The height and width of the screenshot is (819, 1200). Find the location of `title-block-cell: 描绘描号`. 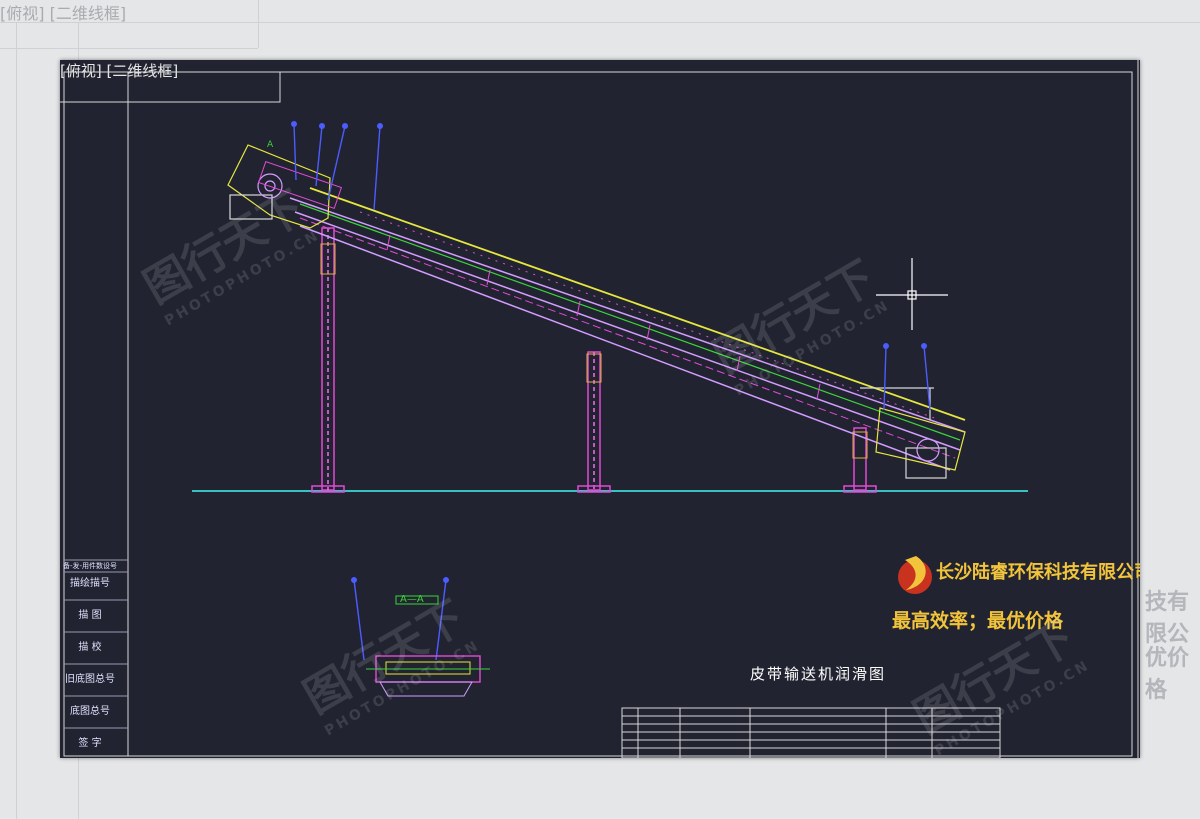

title-block-cell: 描绘描号 is located at coordinates (90, 583).